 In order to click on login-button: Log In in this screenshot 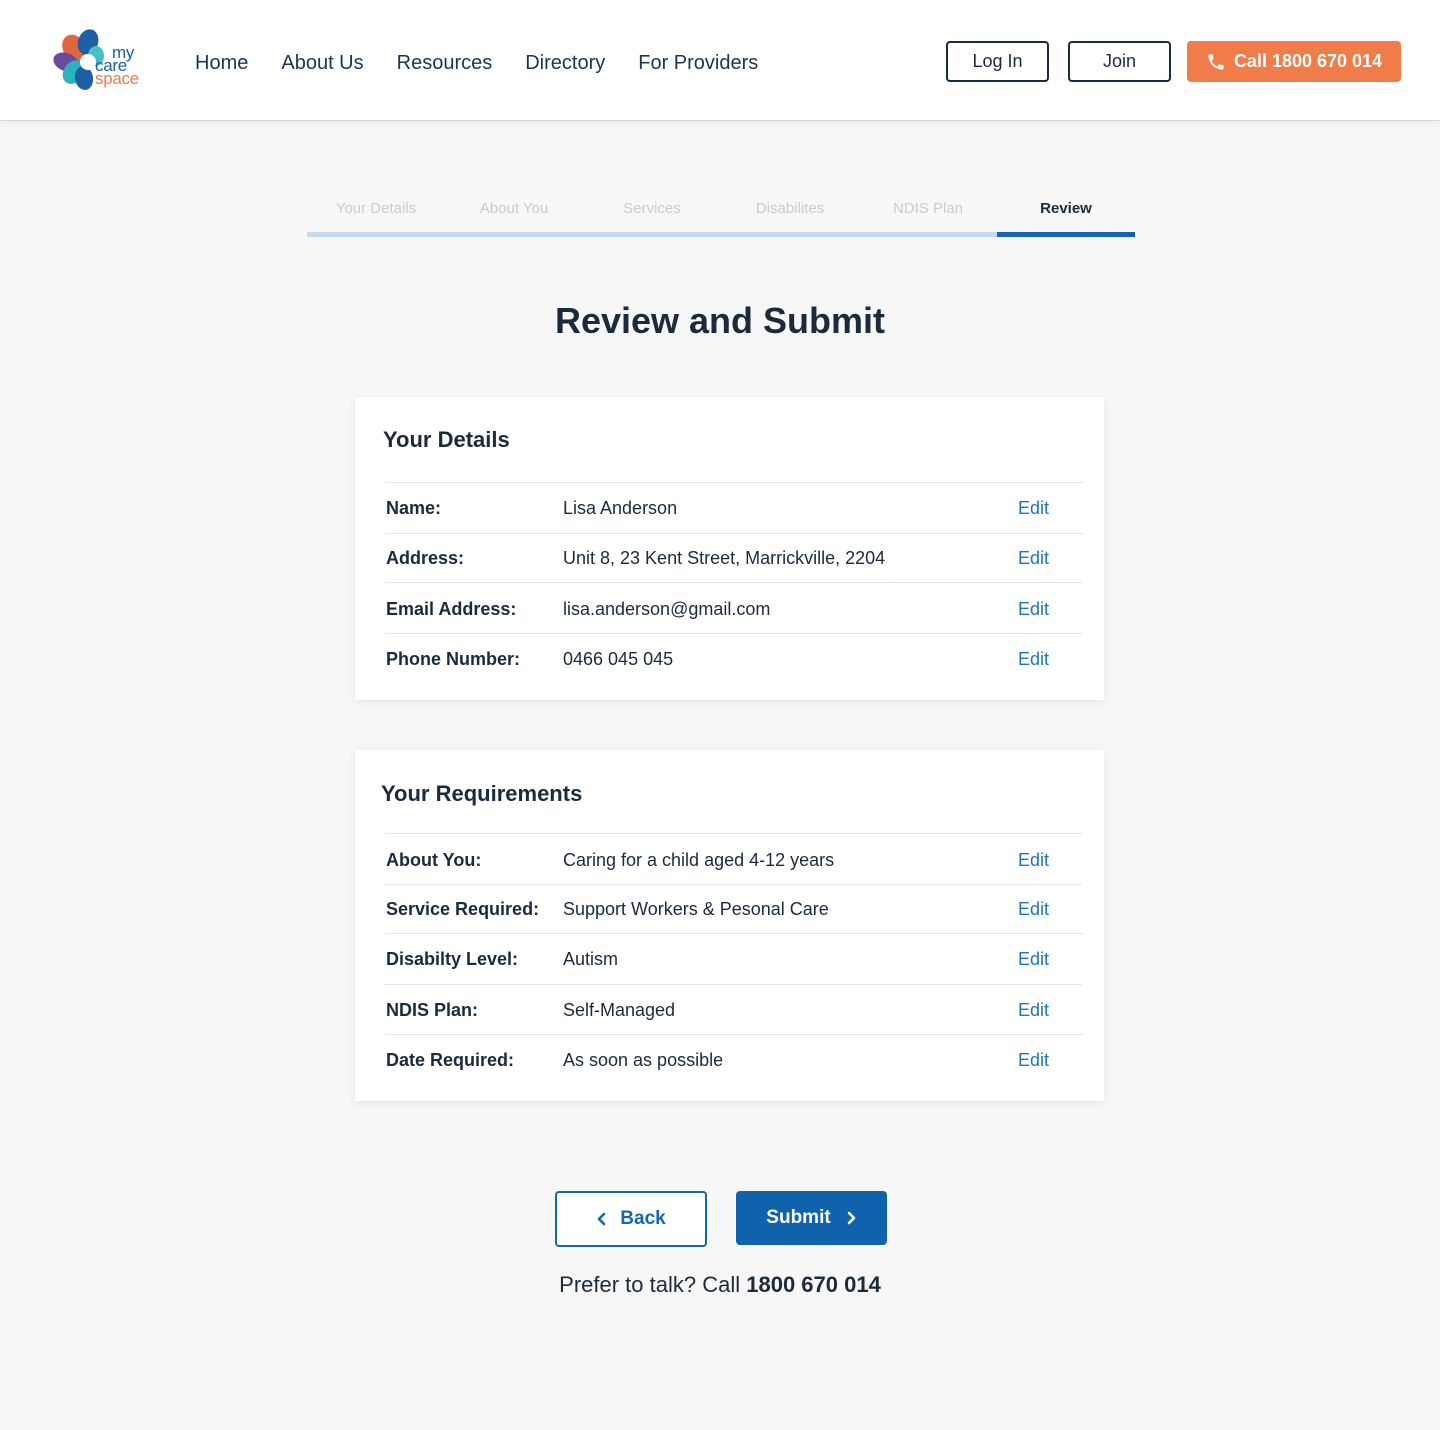, I will do `click(997, 61)`.